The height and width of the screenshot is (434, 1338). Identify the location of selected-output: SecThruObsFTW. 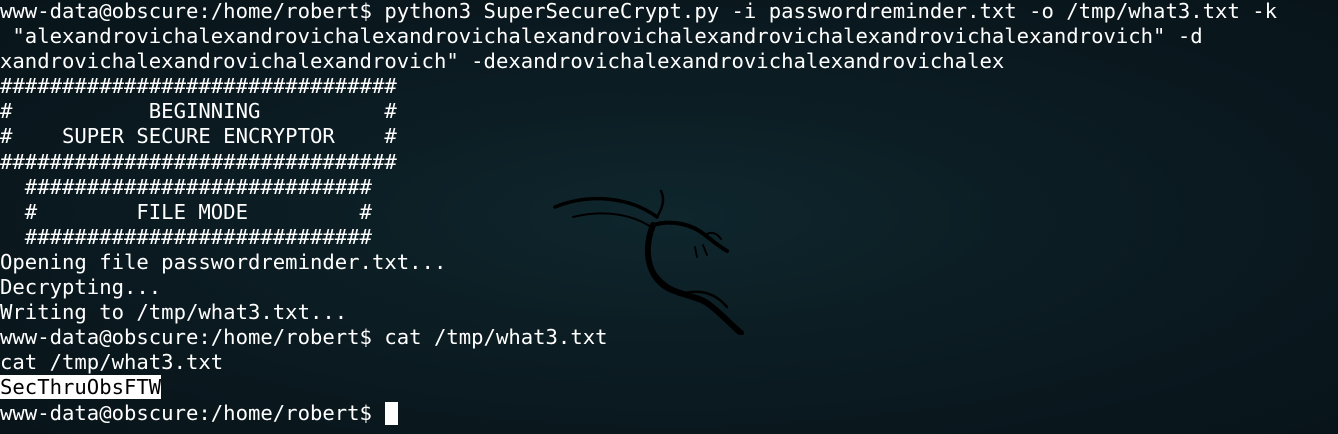
(81, 387).